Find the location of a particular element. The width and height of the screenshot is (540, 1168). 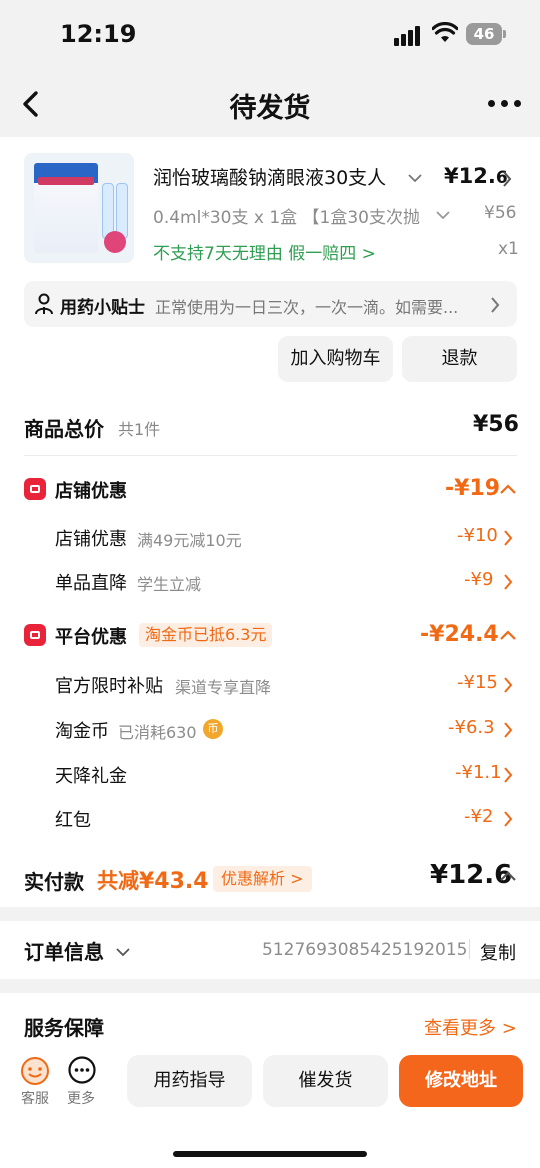

more-label: 更多 is located at coordinates (81, 1098).